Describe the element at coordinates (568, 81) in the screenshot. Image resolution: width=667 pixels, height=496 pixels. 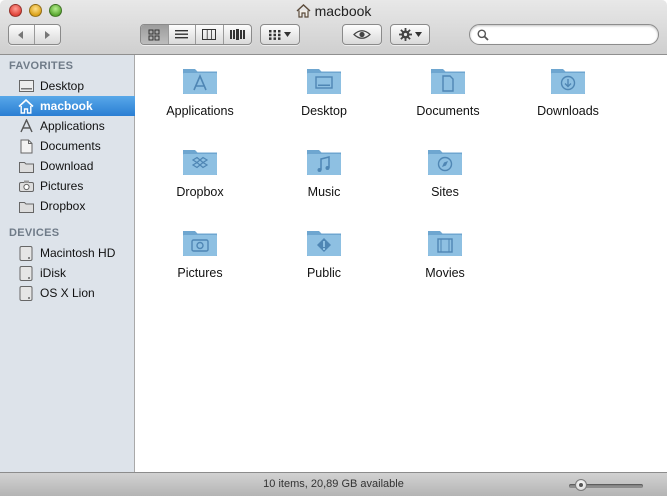
I see `downloads-folder-icon` at that location.